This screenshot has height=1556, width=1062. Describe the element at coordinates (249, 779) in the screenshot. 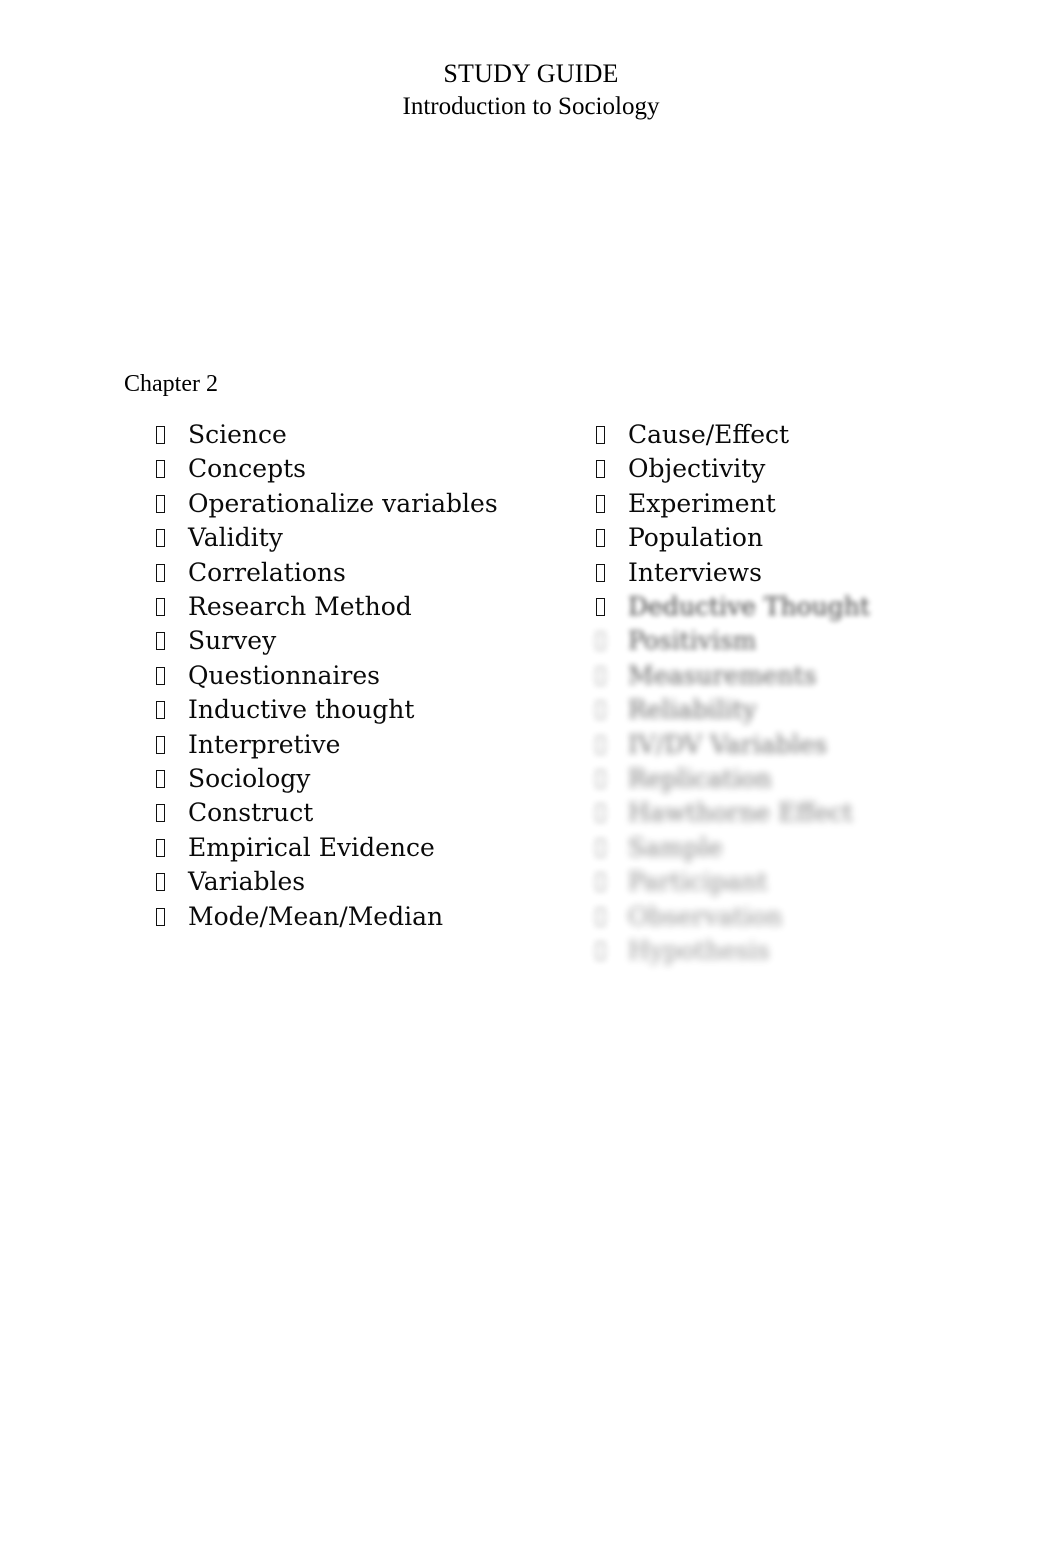

I see `term-label: Sociology` at that location.